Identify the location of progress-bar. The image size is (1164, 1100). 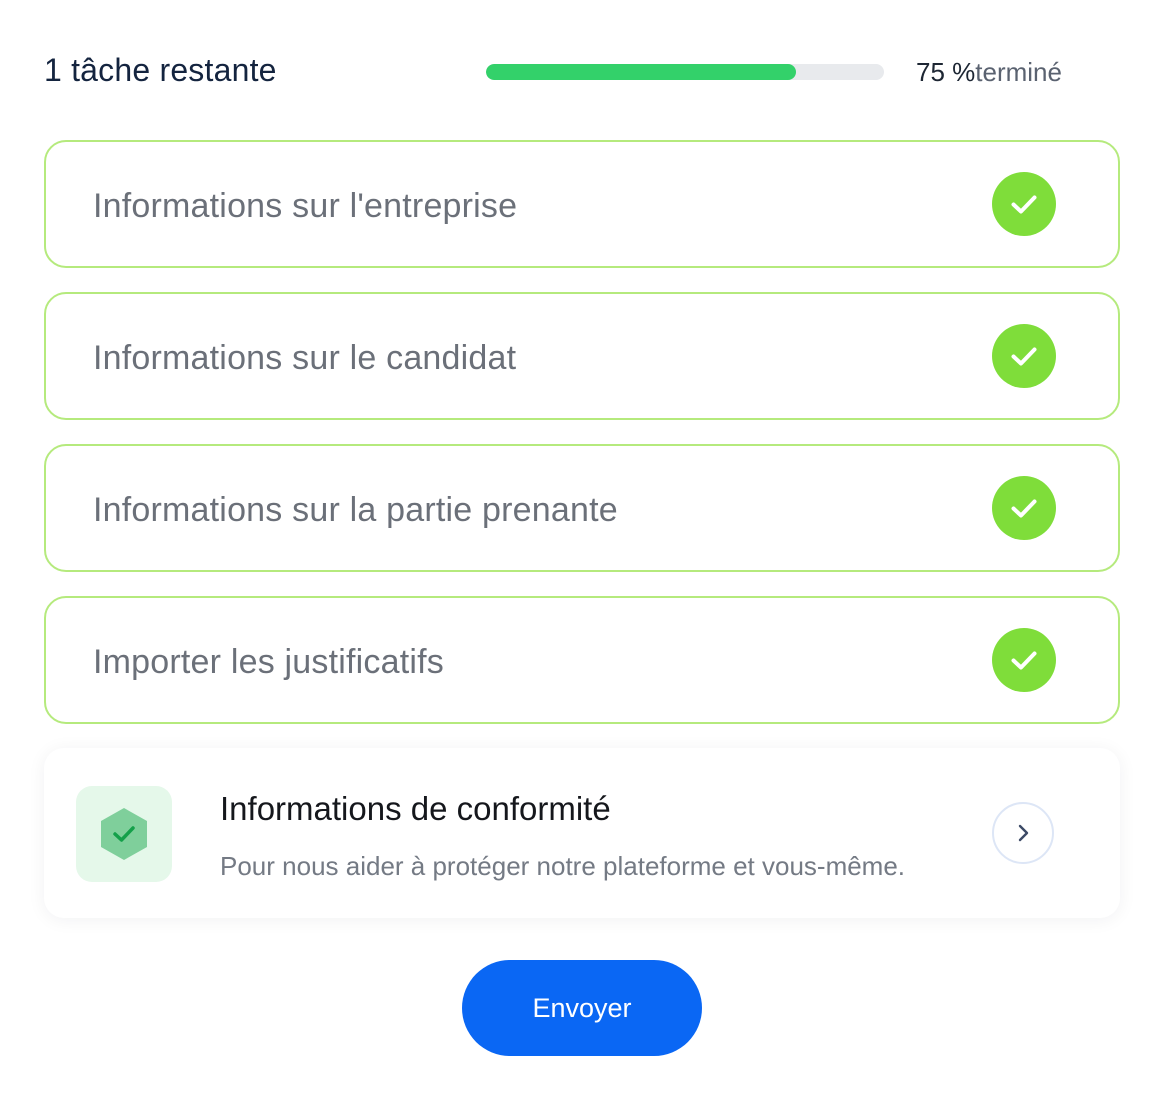
(685, 72).